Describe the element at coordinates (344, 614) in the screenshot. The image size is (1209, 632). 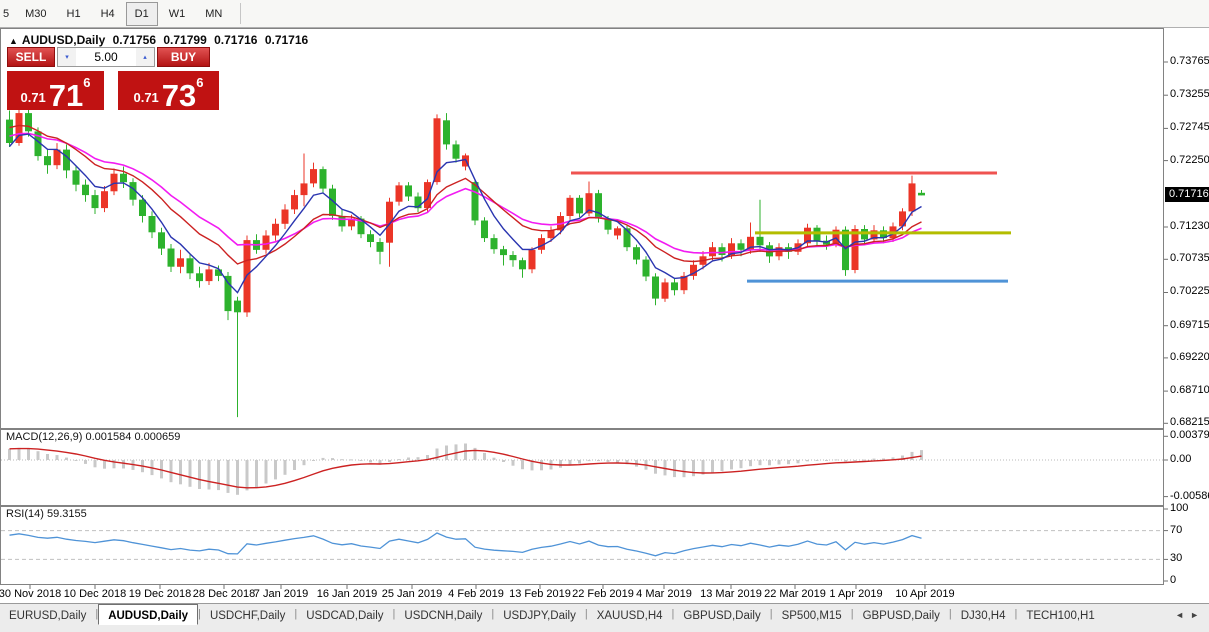
I see `chart-tab-usdcad-daily: USDCAD,Daily` at that location.